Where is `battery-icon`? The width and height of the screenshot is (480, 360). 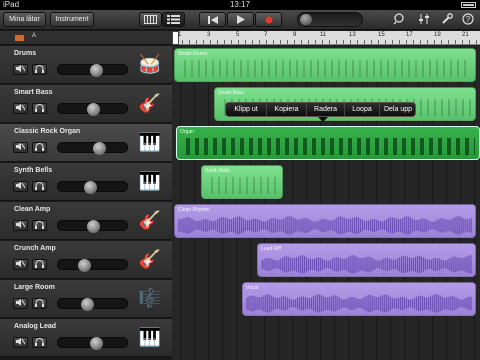
battery-icon is located at coordinates (468, 5).